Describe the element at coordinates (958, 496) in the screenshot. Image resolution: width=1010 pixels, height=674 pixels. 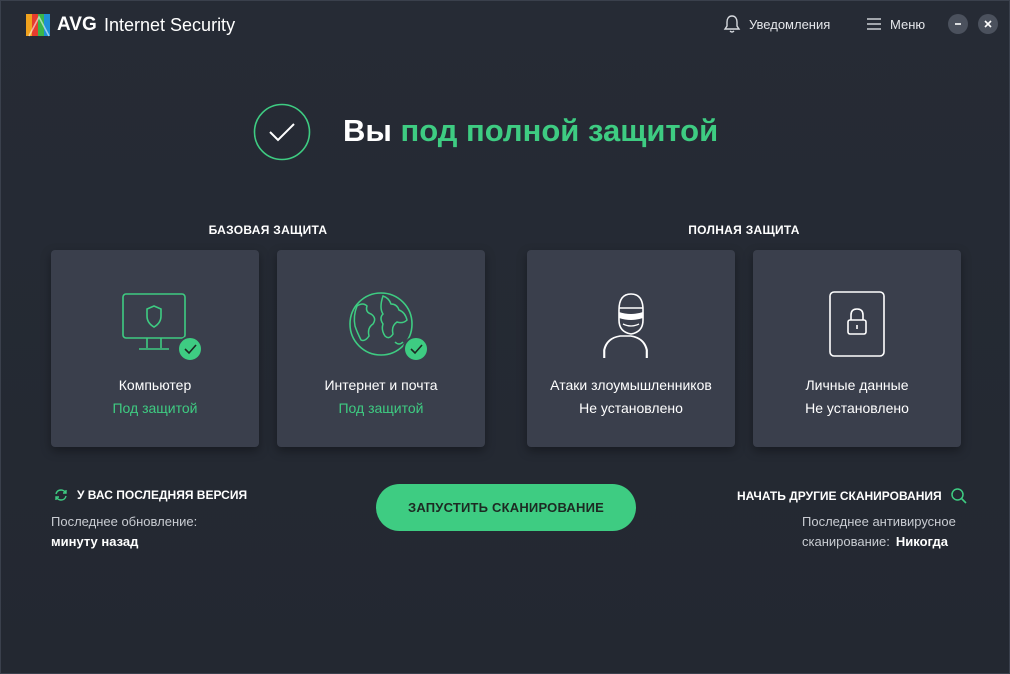
I see `search-icon` at that location.